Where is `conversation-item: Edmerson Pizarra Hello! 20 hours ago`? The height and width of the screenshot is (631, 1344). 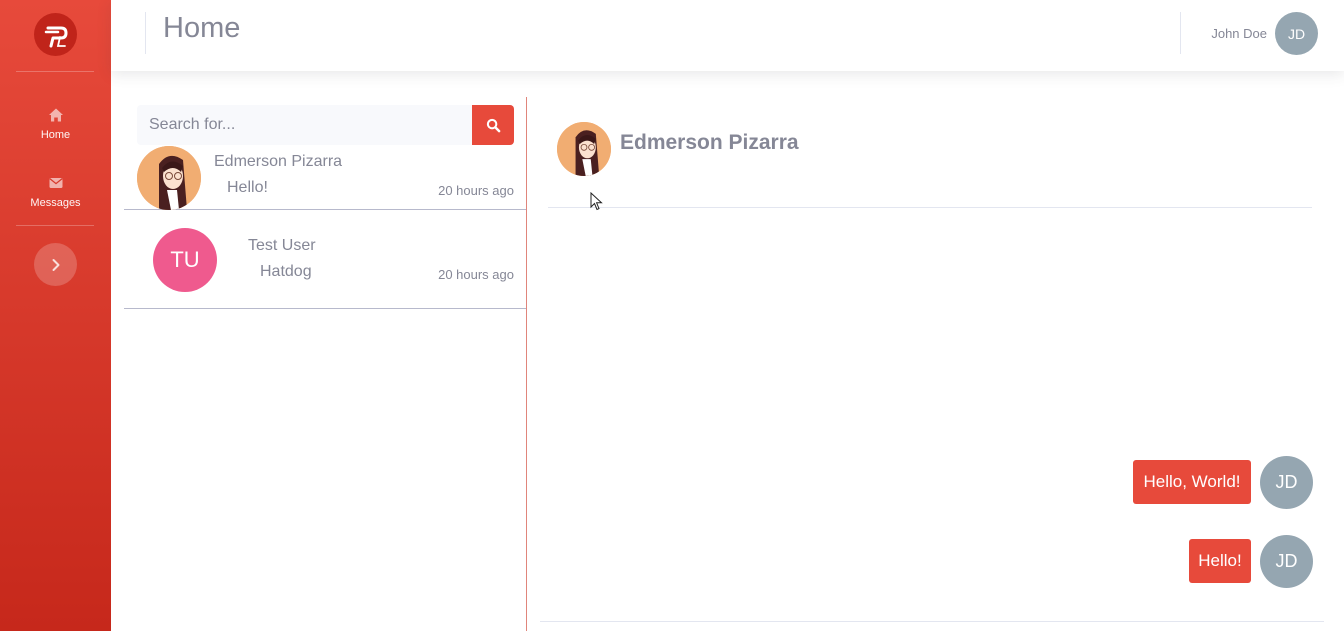
conversation-item: Edmerson Pizarra Hello! 20 hours ago is located at coordinates (325, 177).